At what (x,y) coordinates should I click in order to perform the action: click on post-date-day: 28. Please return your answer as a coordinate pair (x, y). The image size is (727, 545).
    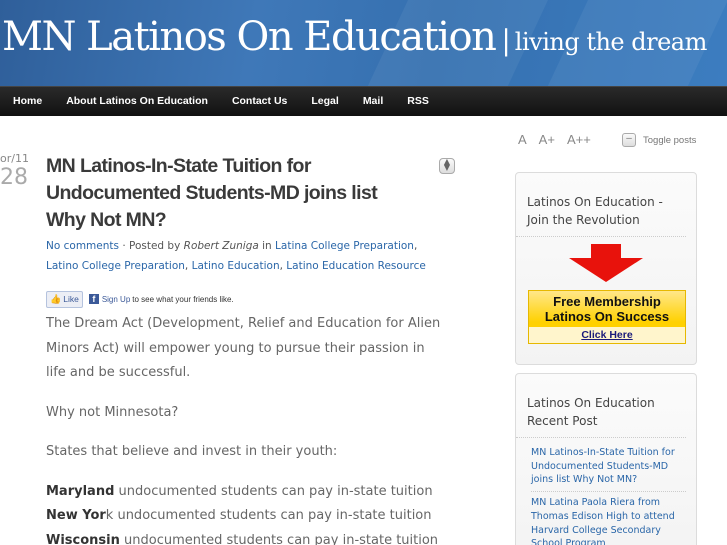
    Looking at the image, I should click on (14, 177).